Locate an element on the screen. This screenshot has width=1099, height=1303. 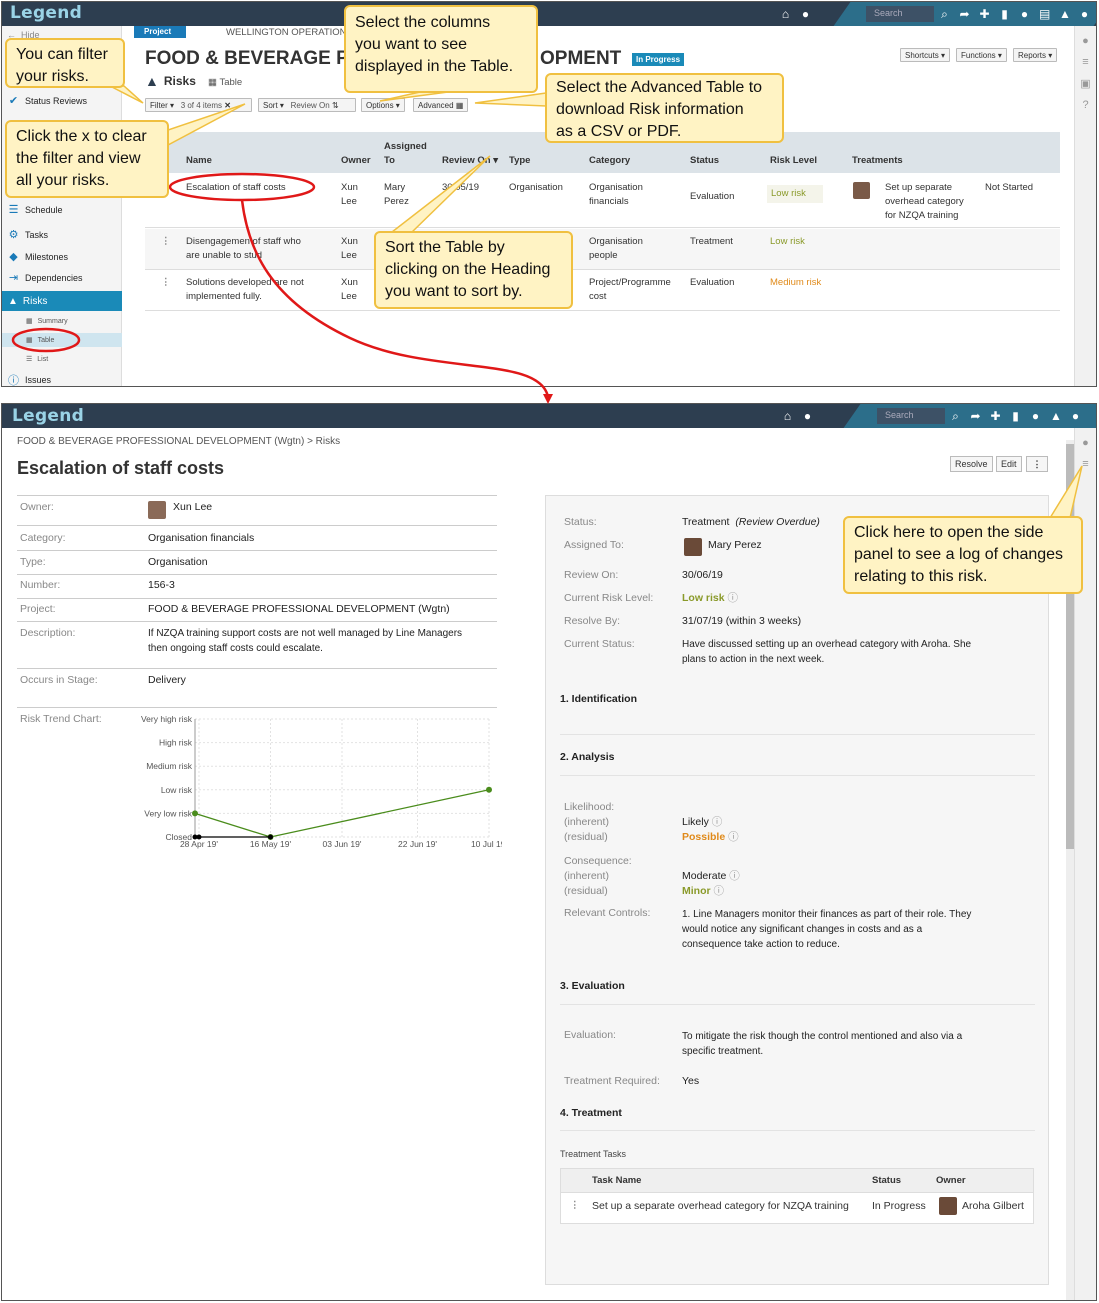
callout-line: as a CSV or PDF. is located at coordinates (619, 131).